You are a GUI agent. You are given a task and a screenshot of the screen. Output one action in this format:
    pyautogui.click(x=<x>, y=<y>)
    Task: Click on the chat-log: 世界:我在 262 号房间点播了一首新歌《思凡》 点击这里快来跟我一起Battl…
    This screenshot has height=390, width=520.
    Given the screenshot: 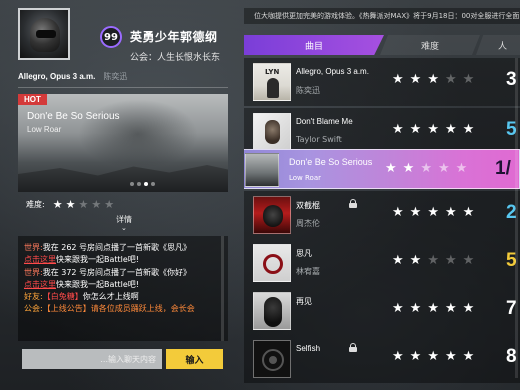 What is the action you would take?
    pyautogui.click(x=123, y=288)
    